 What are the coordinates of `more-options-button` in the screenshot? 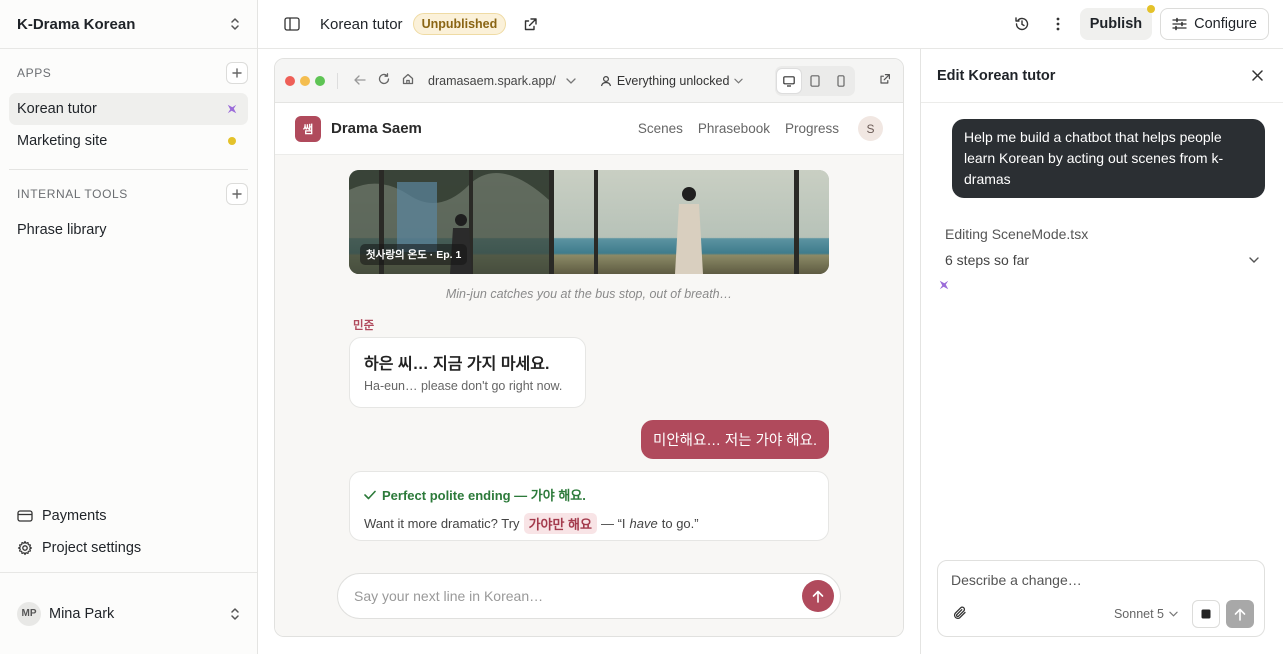 It's located at (1058, 24).